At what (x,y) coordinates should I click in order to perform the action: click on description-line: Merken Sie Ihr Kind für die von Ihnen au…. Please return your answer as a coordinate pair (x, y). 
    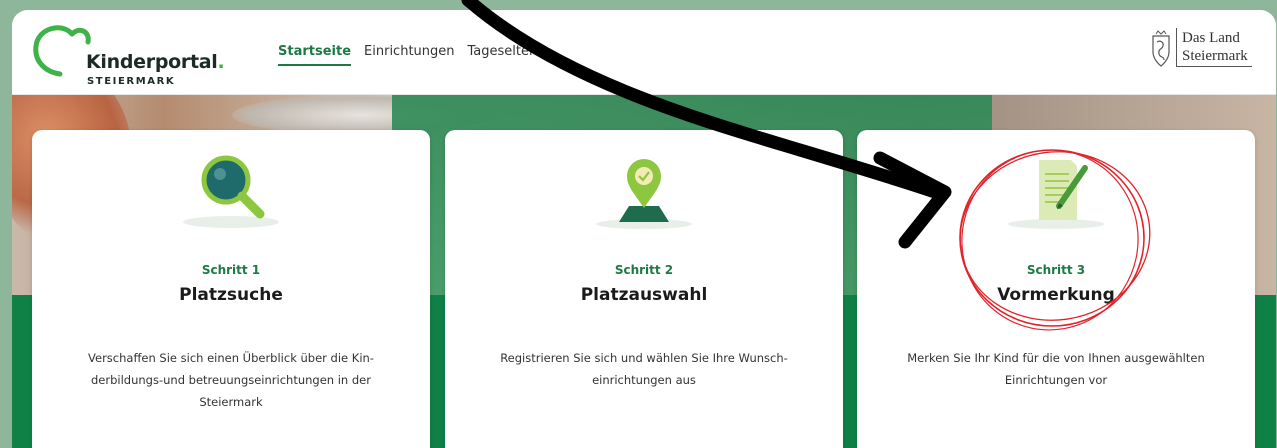
    Looking at the image, I should click on (1056, 358).